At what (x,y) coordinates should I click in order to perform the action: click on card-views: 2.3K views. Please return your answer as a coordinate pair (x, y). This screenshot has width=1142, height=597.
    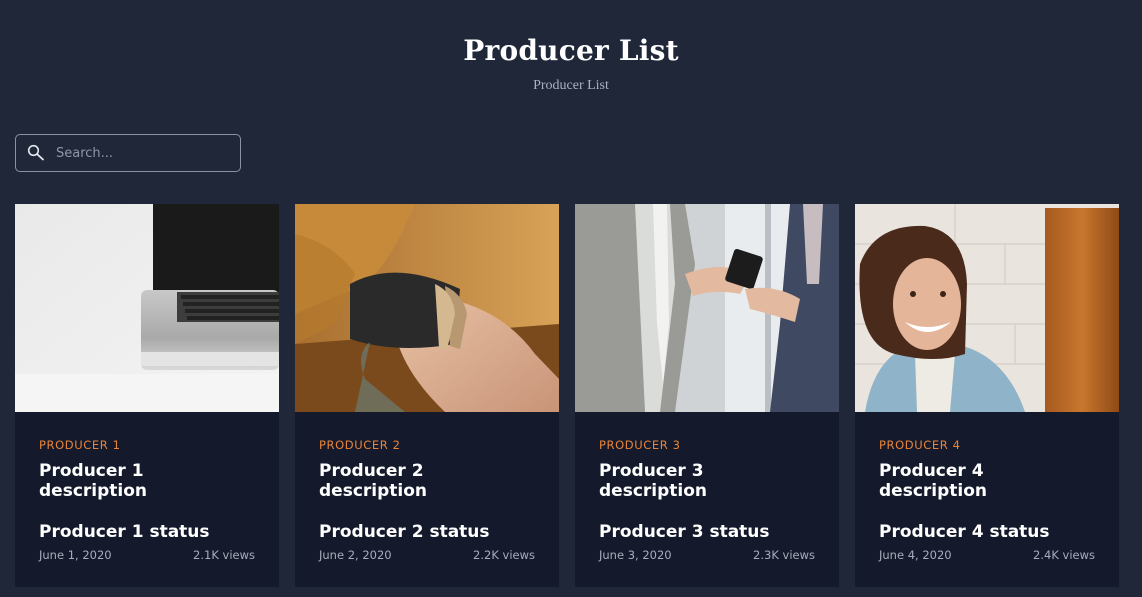
    Looking at the image, I should click on (784, 555).